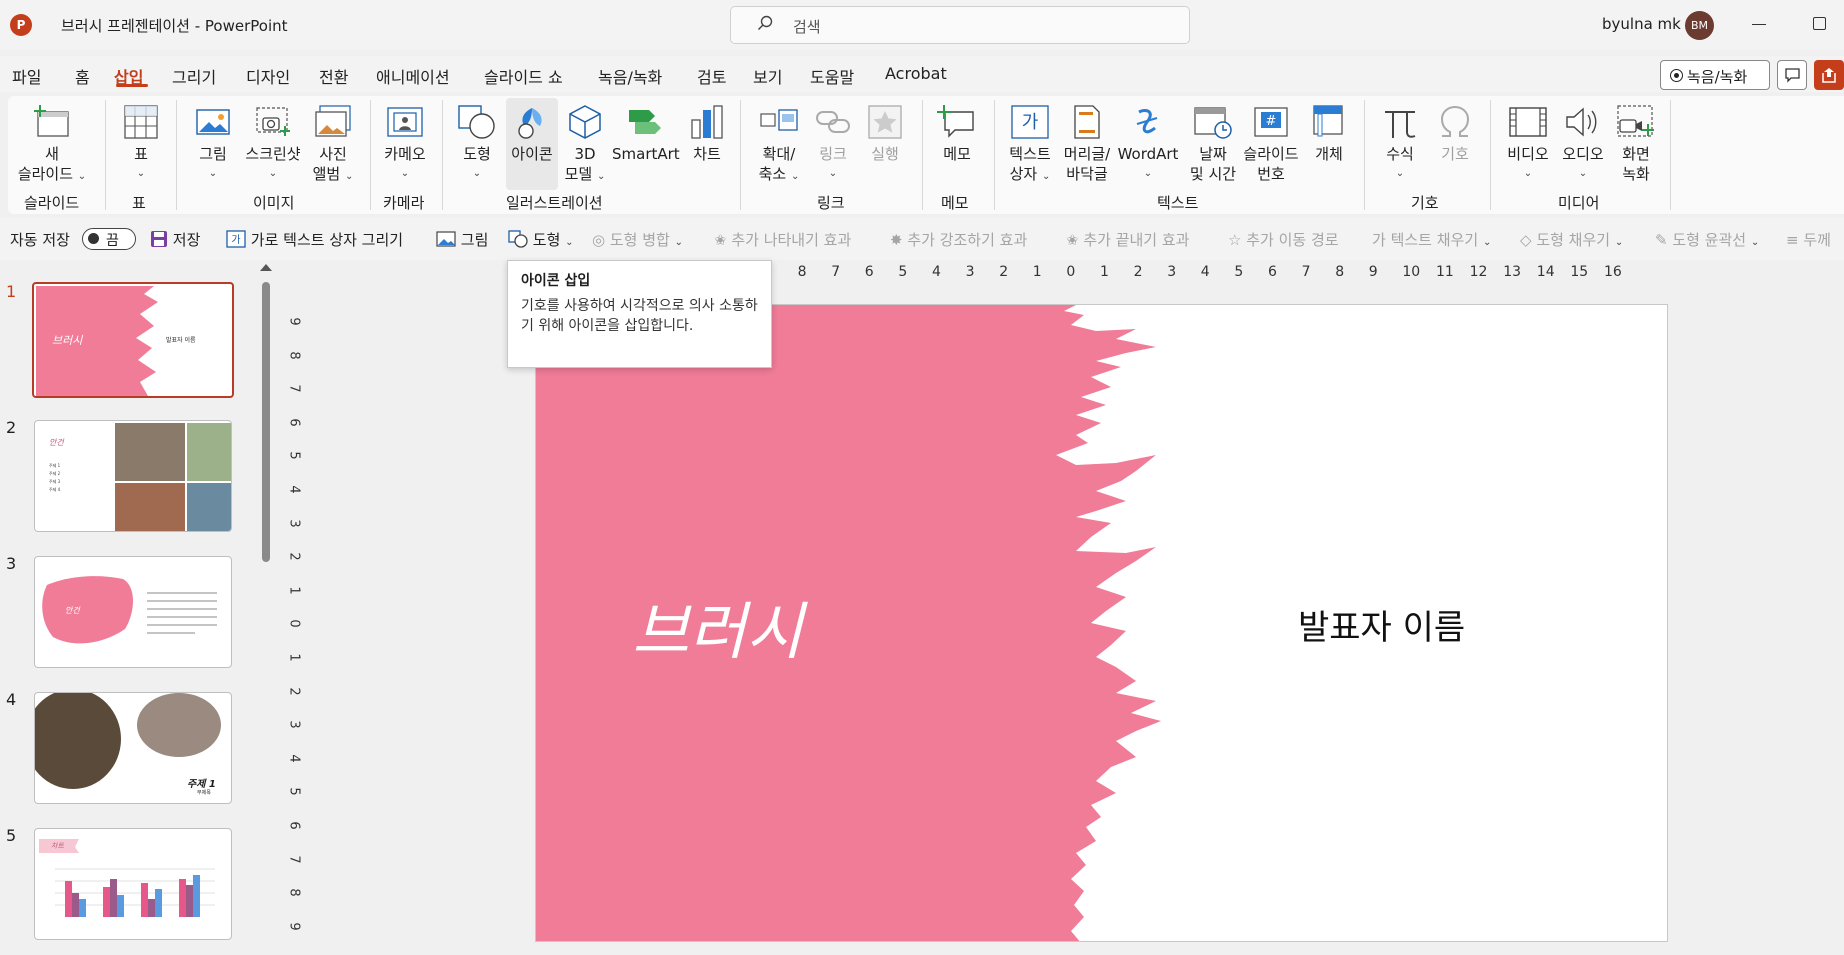  Describe the element at coordinates (1147, 121) in the screenshot. I see `wordart-icon` at that location.